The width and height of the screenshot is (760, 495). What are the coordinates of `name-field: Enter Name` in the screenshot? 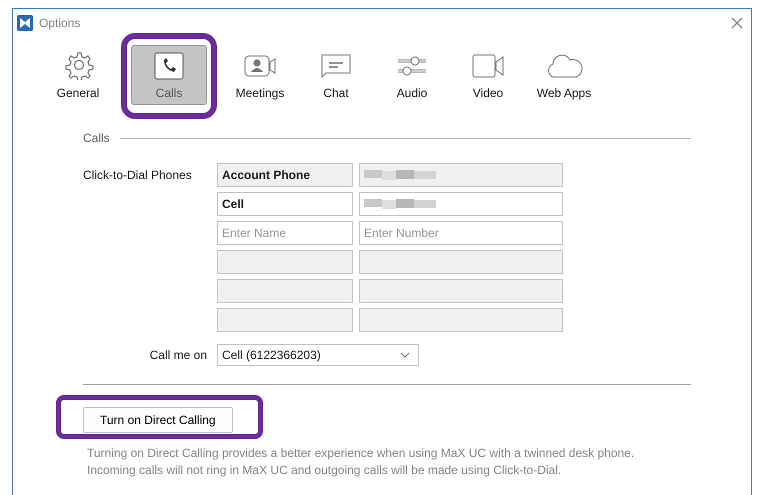 It's located at (285, 233).